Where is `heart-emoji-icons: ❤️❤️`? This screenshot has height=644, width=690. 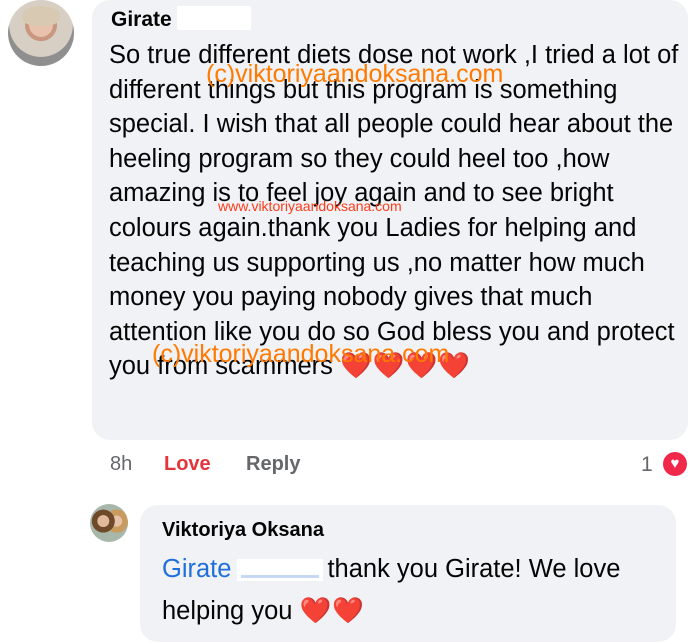
heart-emoji-icons: ❤️❤️ is located at coordinates (332, 611).